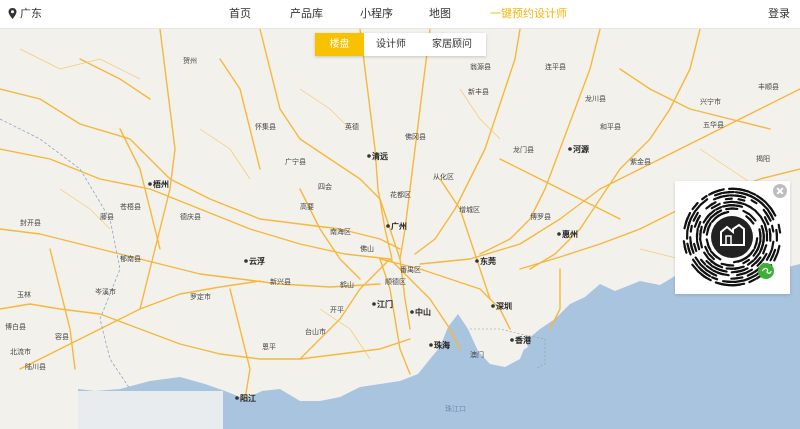  I want to click on place-label: 贺州, so click(190, 60).